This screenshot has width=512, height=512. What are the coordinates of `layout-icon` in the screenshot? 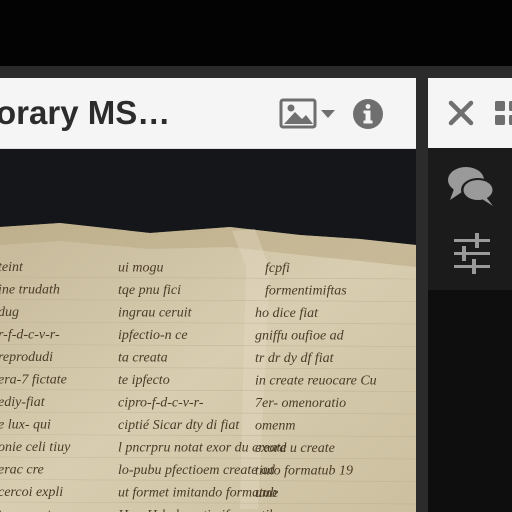 It's located at (503, 113).